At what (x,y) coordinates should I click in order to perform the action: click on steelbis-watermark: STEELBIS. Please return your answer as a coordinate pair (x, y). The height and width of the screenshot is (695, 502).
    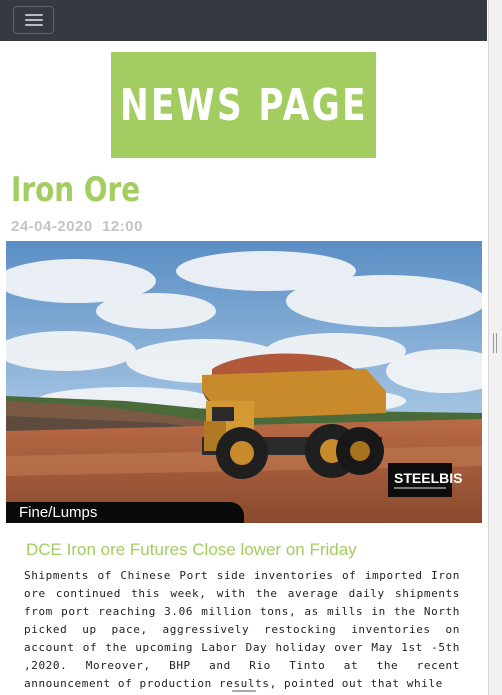
    Looking at the image, I should click on (428, 478).